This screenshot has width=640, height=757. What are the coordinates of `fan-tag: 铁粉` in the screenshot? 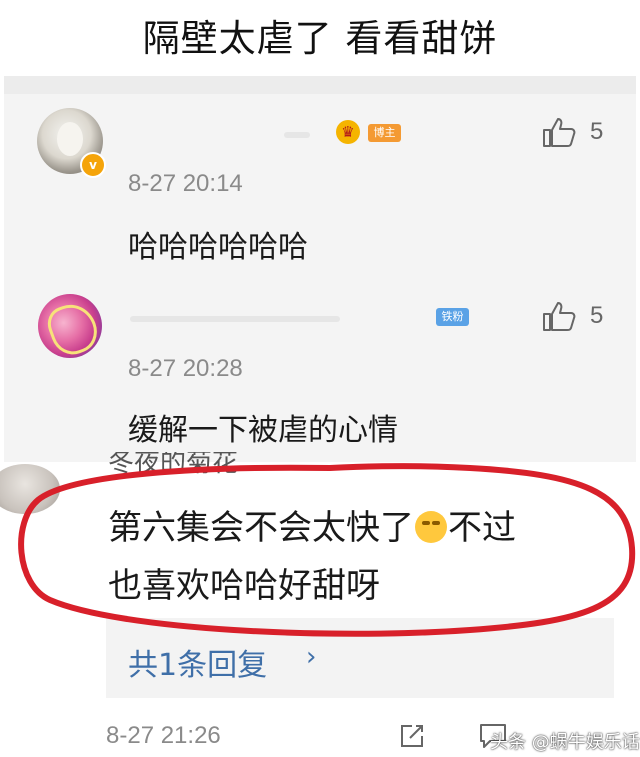 It's located at (452, 317).